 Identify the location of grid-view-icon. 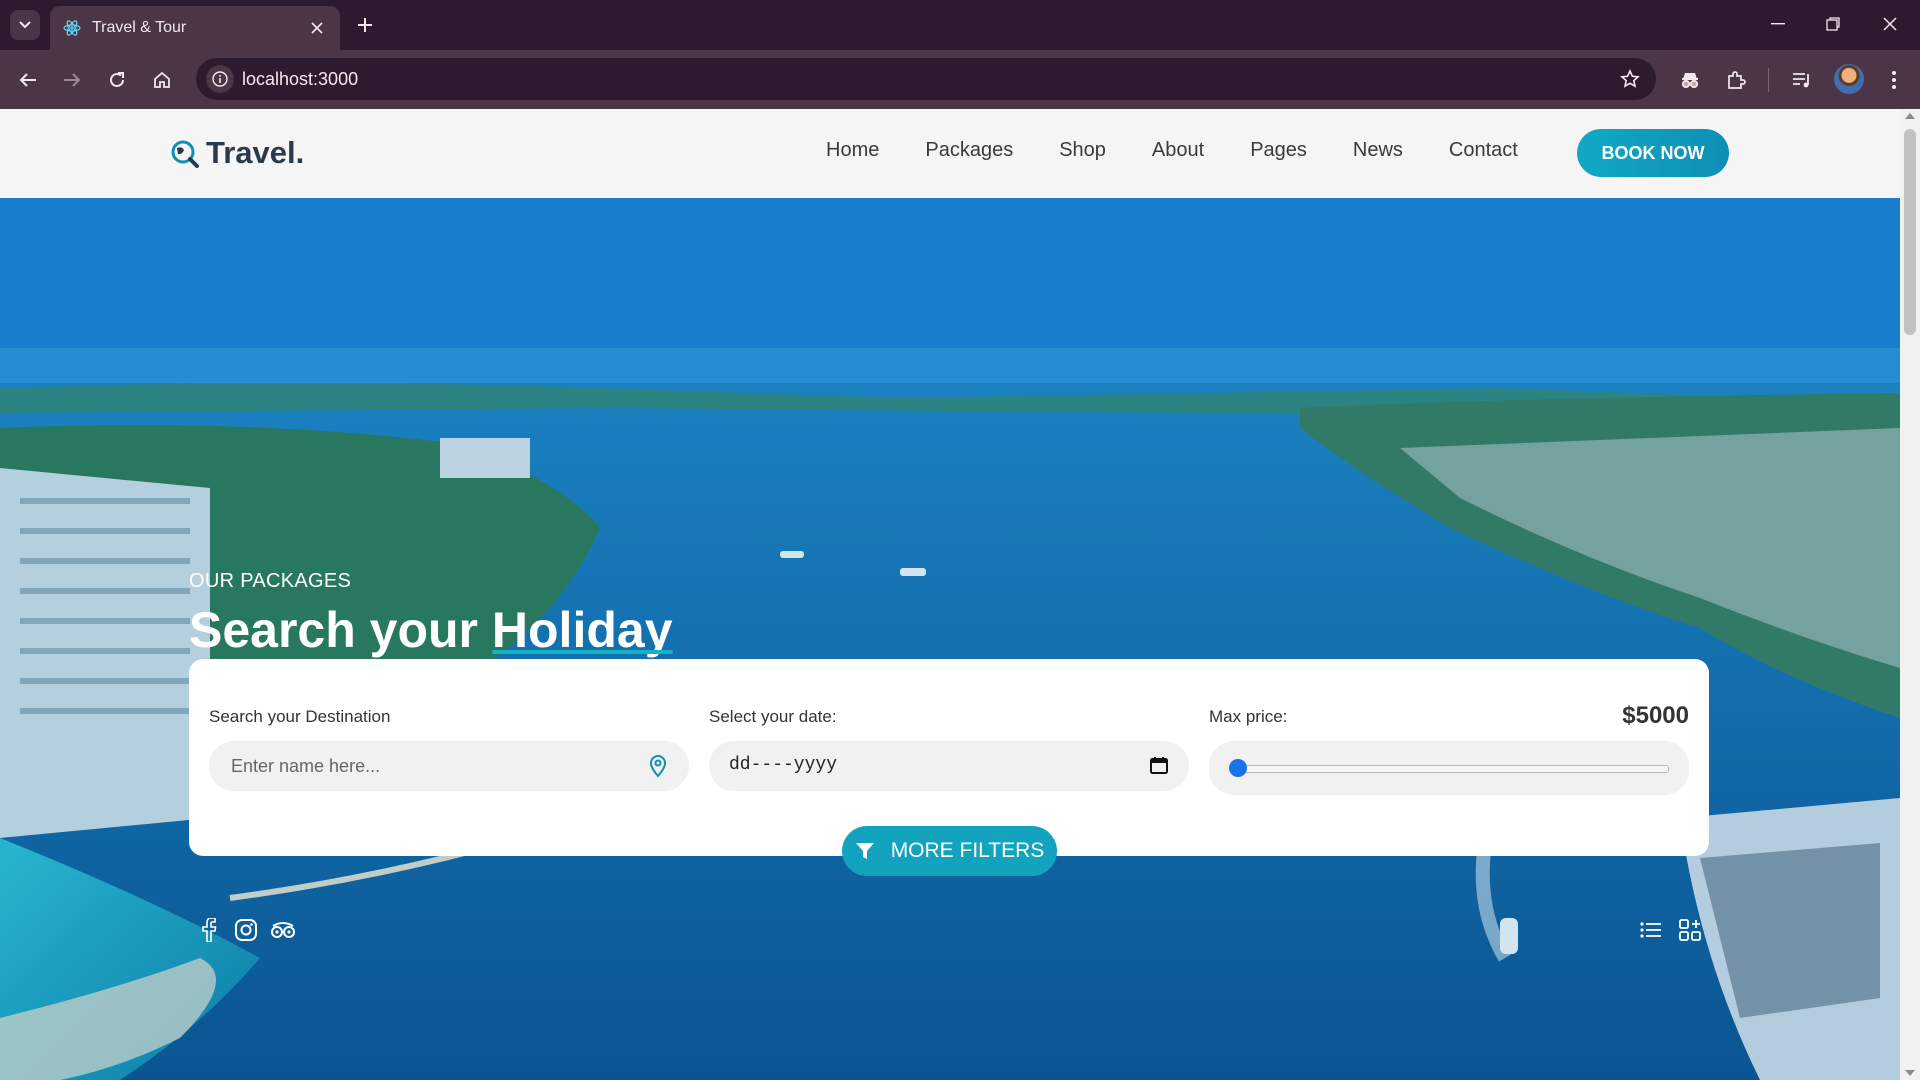
(1690, 930).